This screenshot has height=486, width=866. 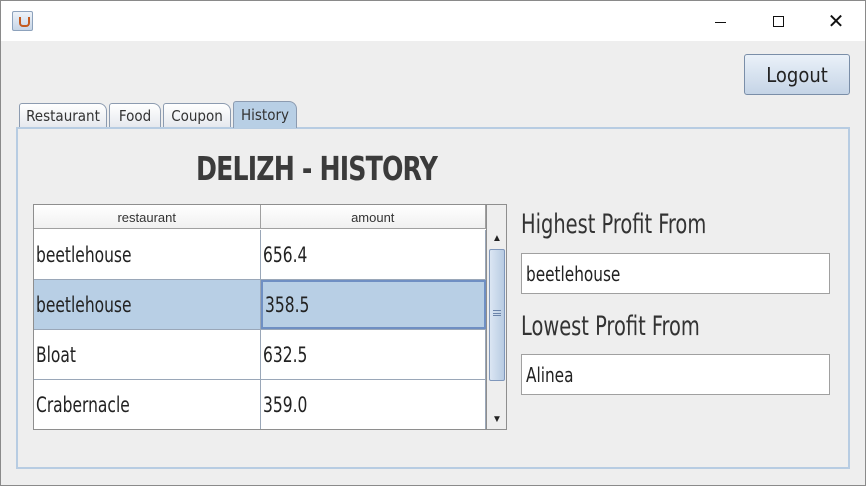 I want to click on grip-icon, so click(x=497, y=313).